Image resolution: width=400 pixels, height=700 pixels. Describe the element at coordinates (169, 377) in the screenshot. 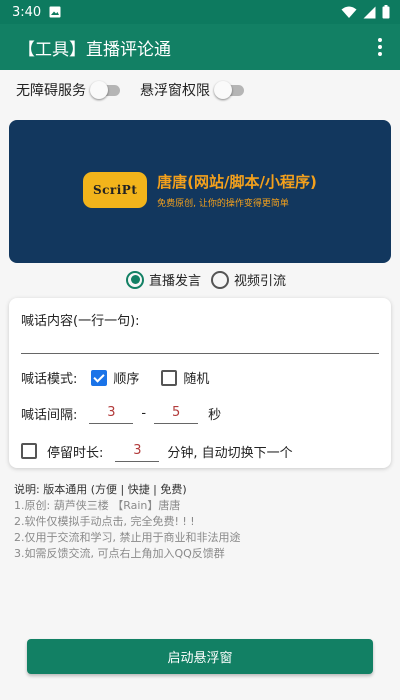

I see `random-checkbox` at that location.